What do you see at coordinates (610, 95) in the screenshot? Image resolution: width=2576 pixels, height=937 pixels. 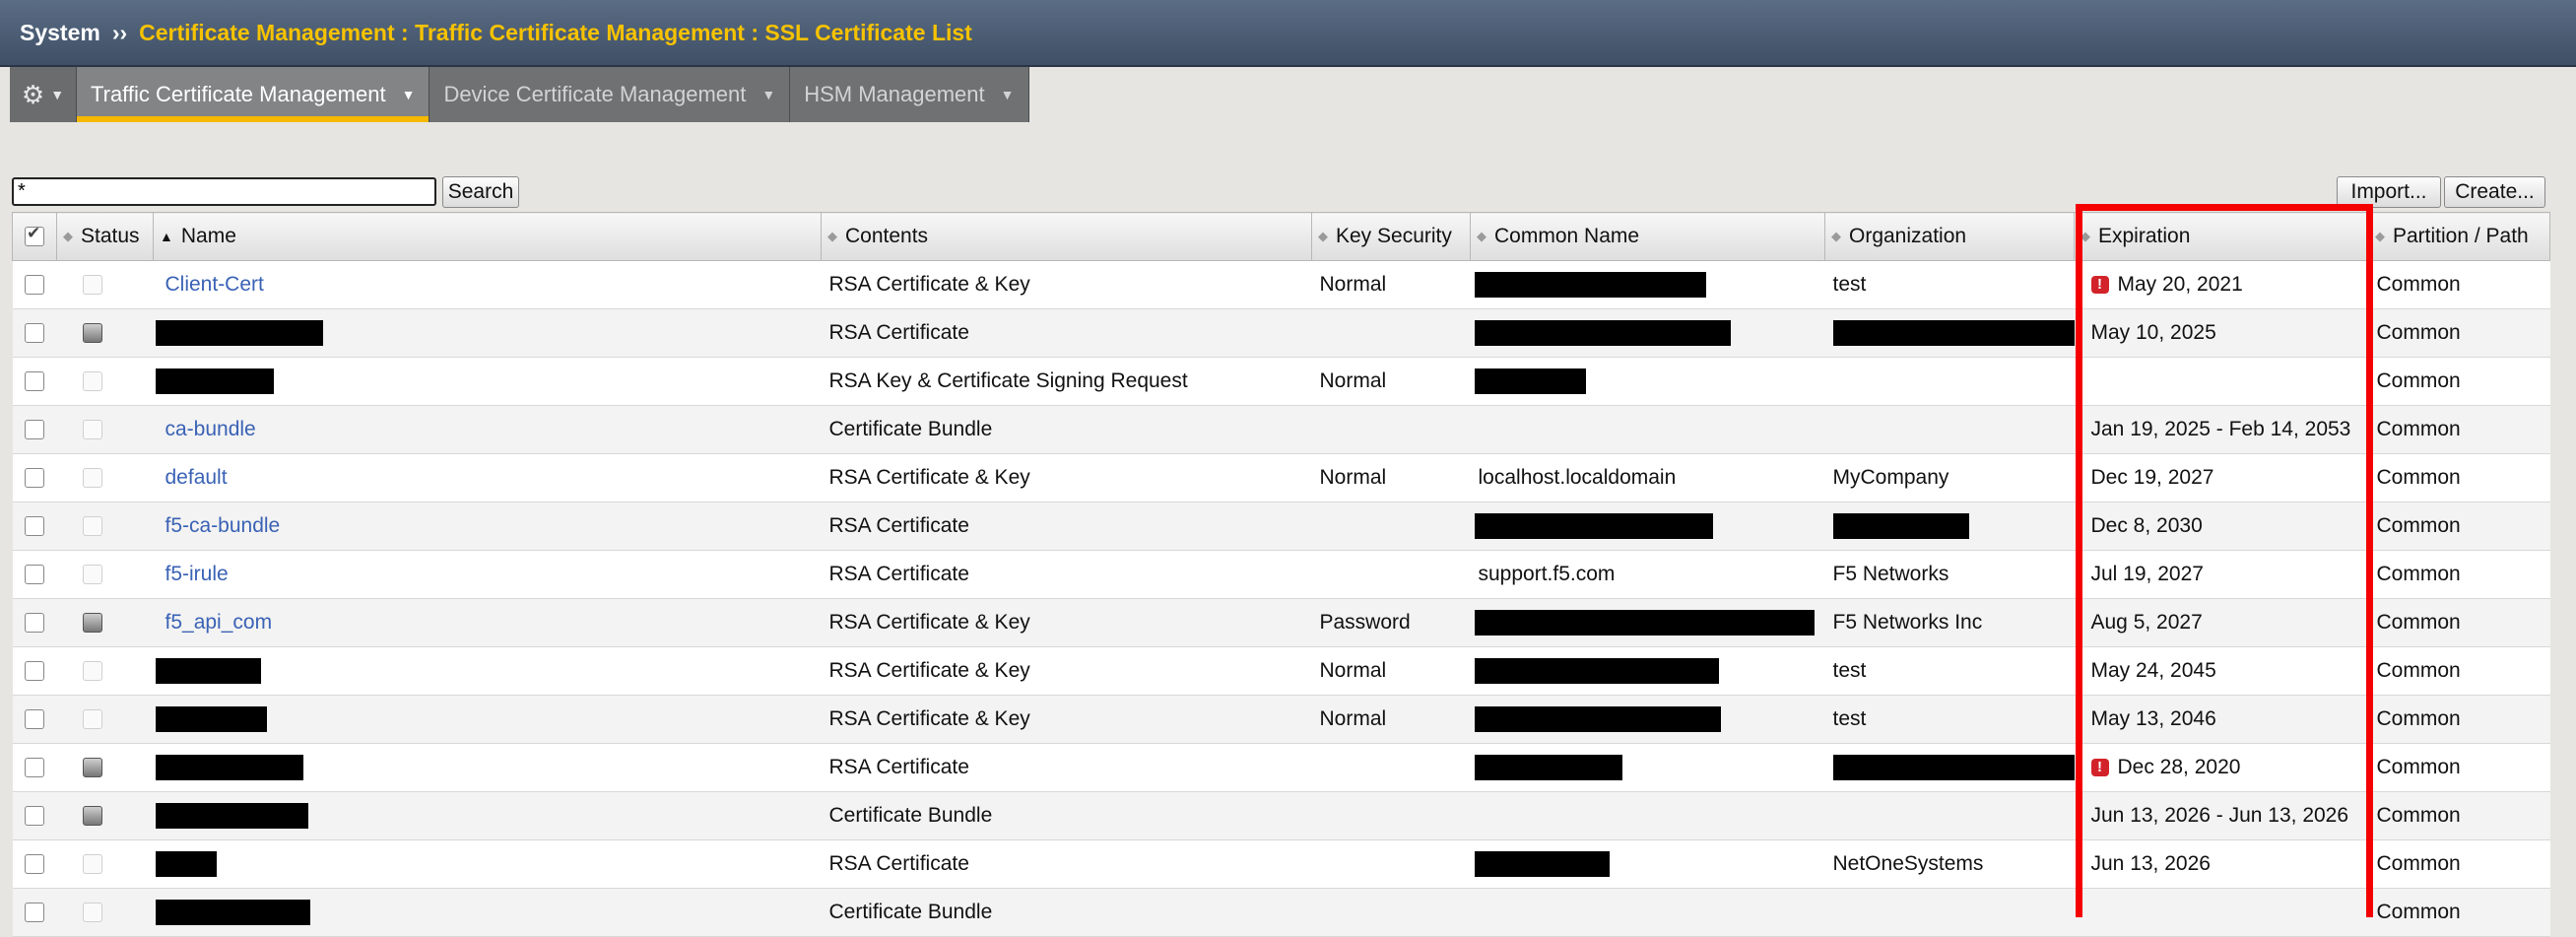 I see `tab-device-certificate-management: Device Certificate Management ▼` at bounding box center [610, 95].